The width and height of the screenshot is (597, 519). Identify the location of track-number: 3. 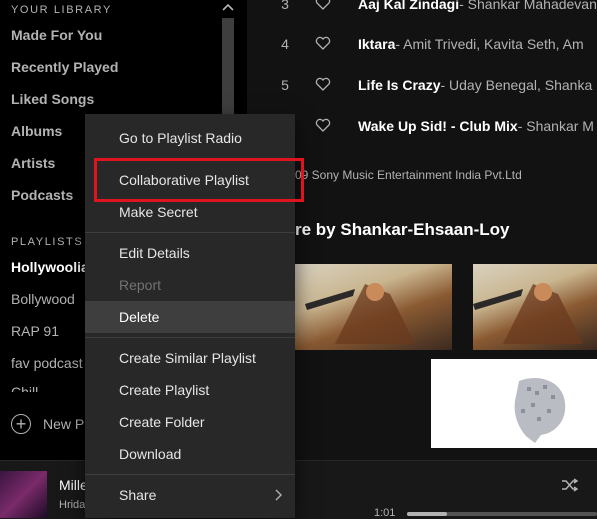
(285, 6).